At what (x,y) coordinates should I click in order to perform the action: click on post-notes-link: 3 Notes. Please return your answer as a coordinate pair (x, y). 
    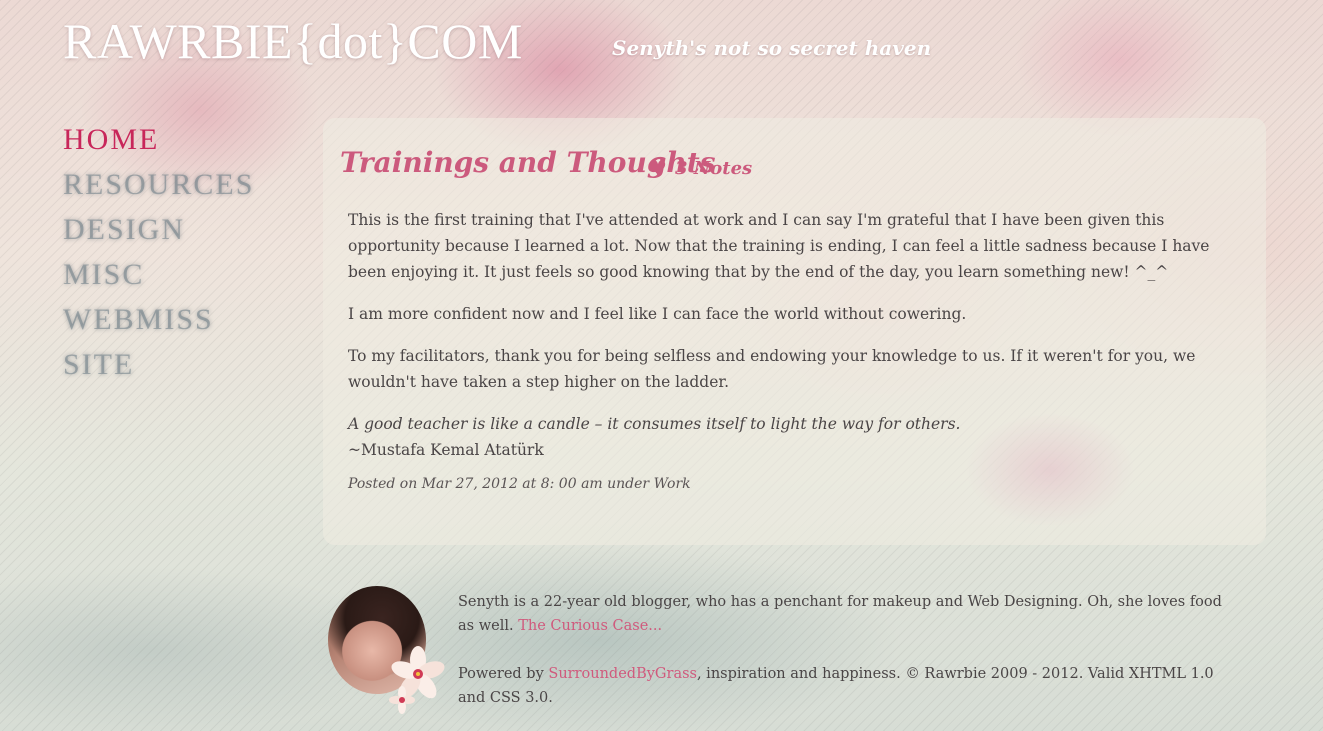
    Looking at the image, I should click on (713, 168).